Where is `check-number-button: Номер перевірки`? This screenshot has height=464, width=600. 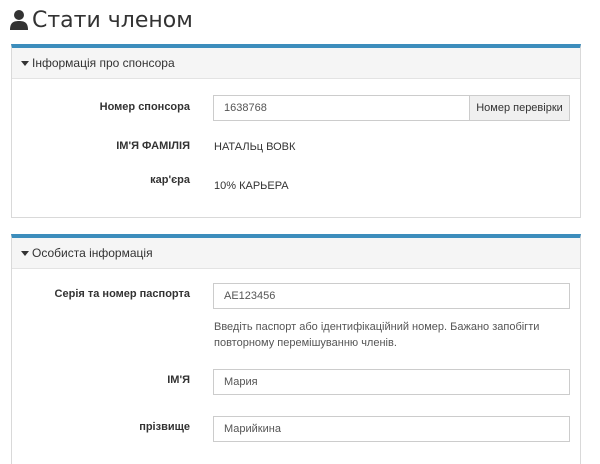
check-number-button: Номер перевірки is located at coordinates (519, 108).